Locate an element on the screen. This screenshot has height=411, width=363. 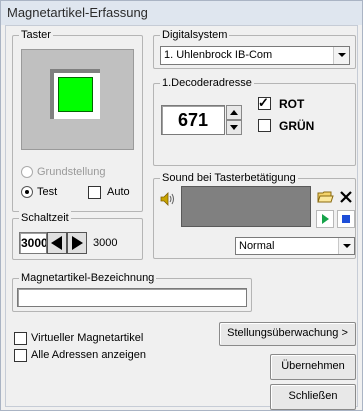
digitalsystem-group: Digitalsystem 1. Uhlenbrock IB-Com is located at coordinates (254, 48).